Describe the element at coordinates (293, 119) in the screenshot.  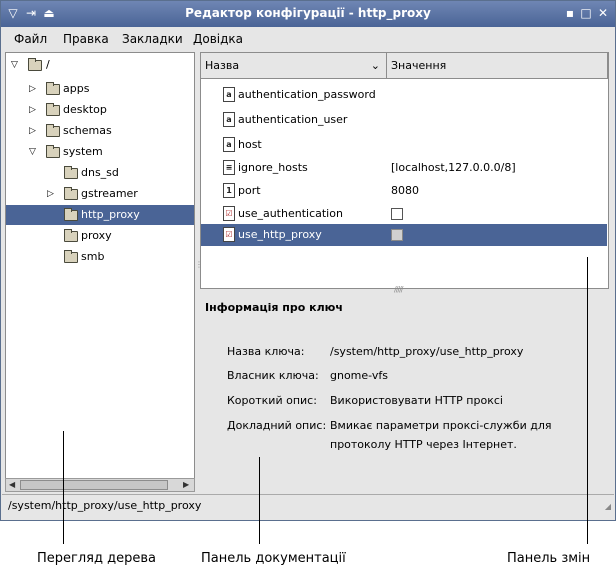
I see `key-name: authentication_user` at that location.